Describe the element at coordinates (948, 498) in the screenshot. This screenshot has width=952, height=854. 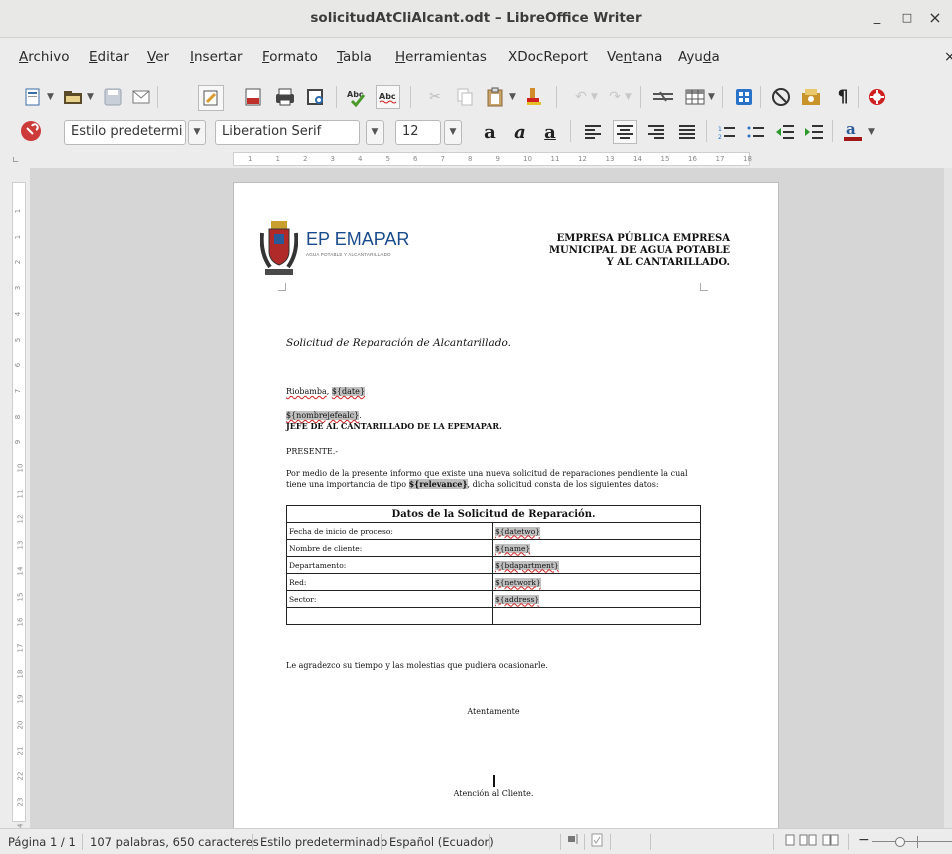
I see `vertical-scrollbar` at that location.